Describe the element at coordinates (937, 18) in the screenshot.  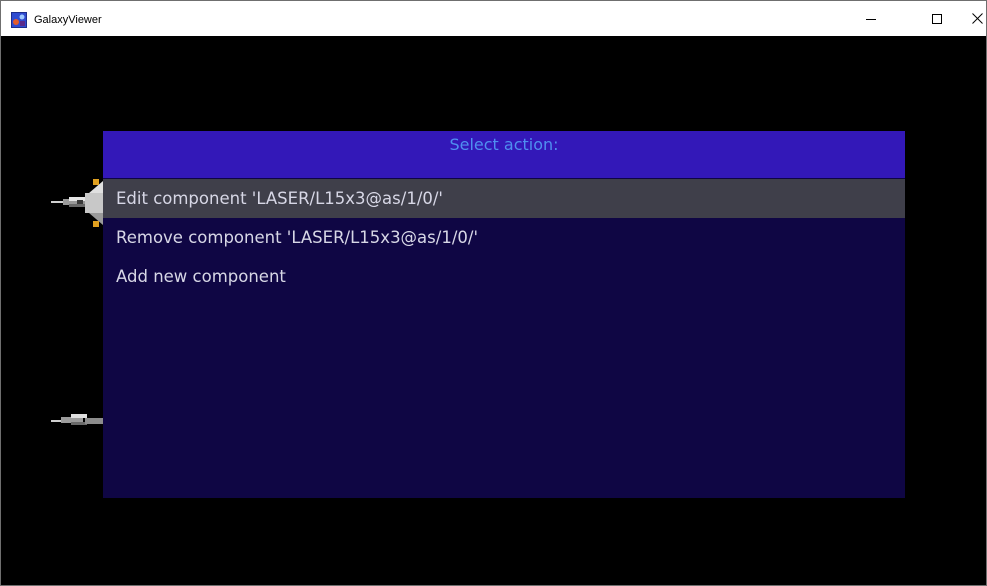
I see `maximize-icon` at that location.